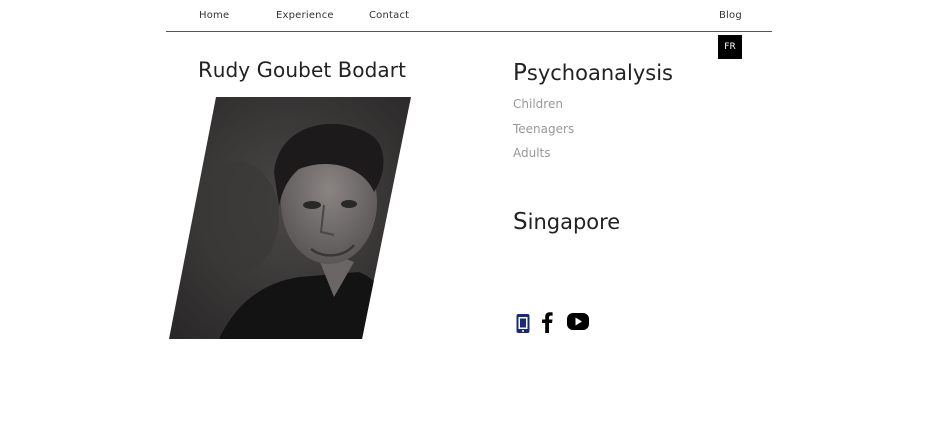 This screenshot has width=933, height=434. I want to click on language-toggle-button: FR, so click(730, 47).